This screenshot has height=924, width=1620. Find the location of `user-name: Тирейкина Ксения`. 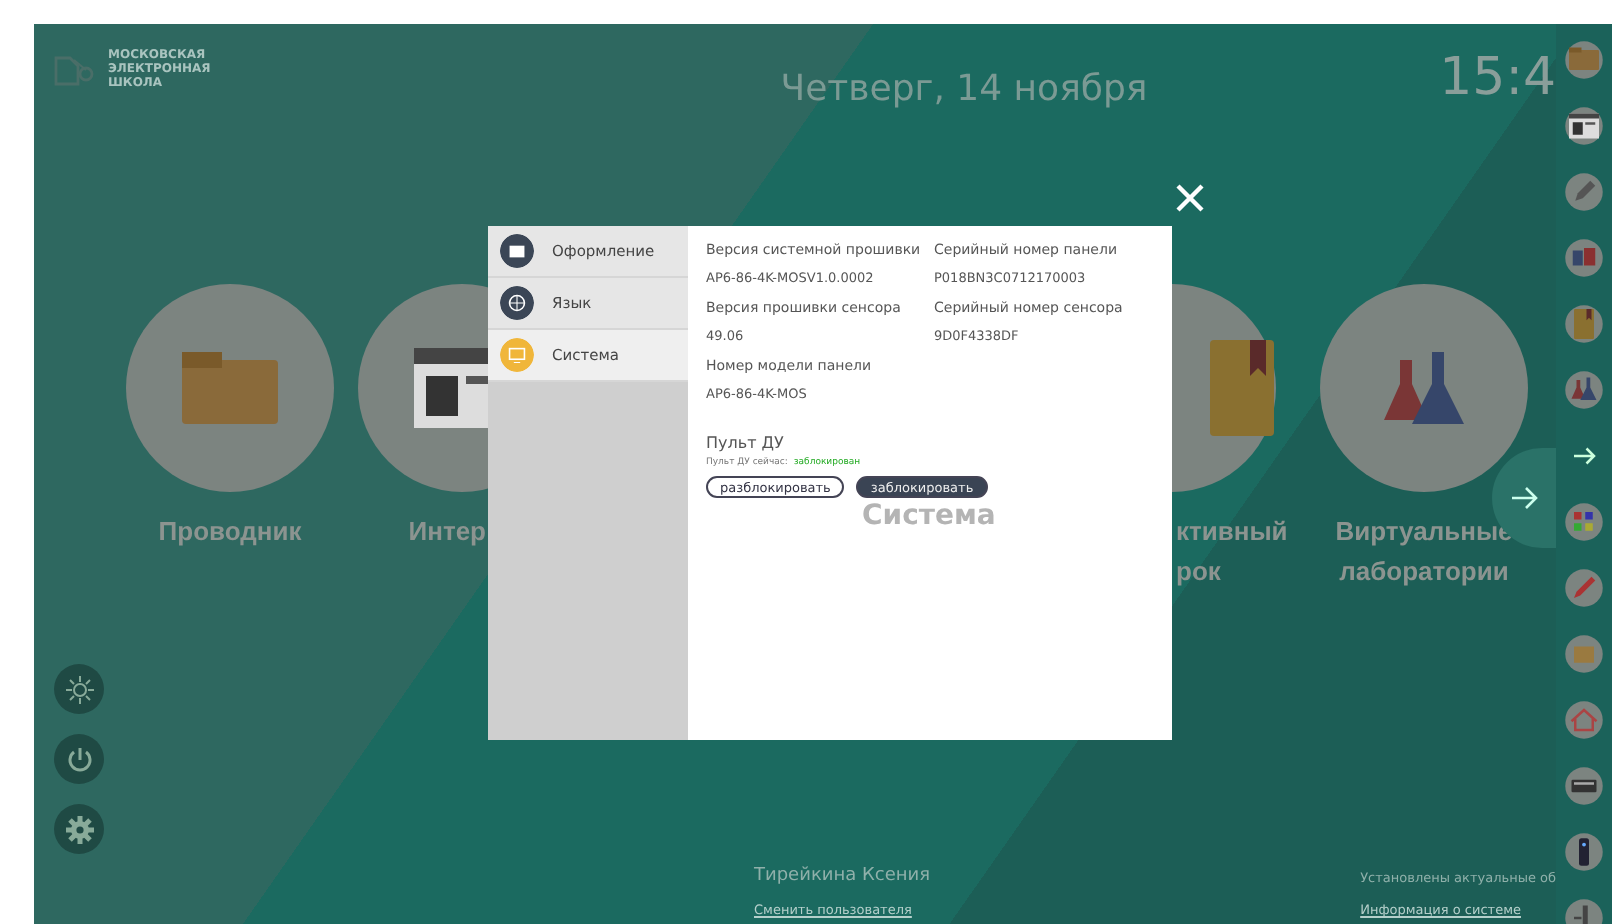

user-name: Тирейкина Ксения is located at coordinates (842, 876).